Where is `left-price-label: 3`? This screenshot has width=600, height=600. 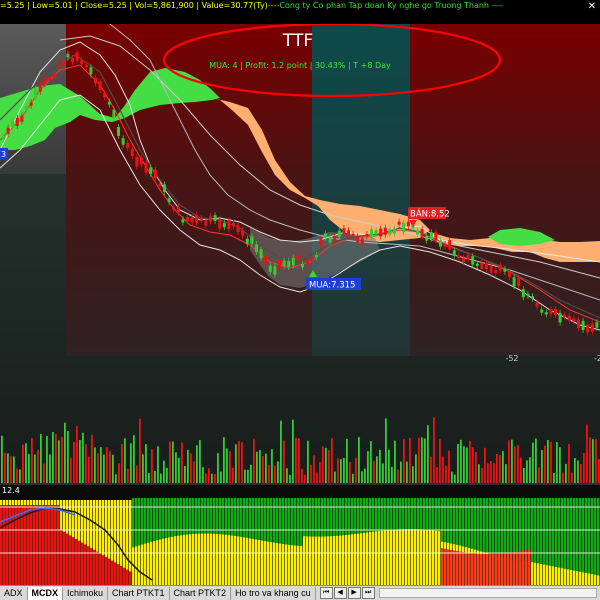 left-price-label: 3 is located at coordinates (3, 154).